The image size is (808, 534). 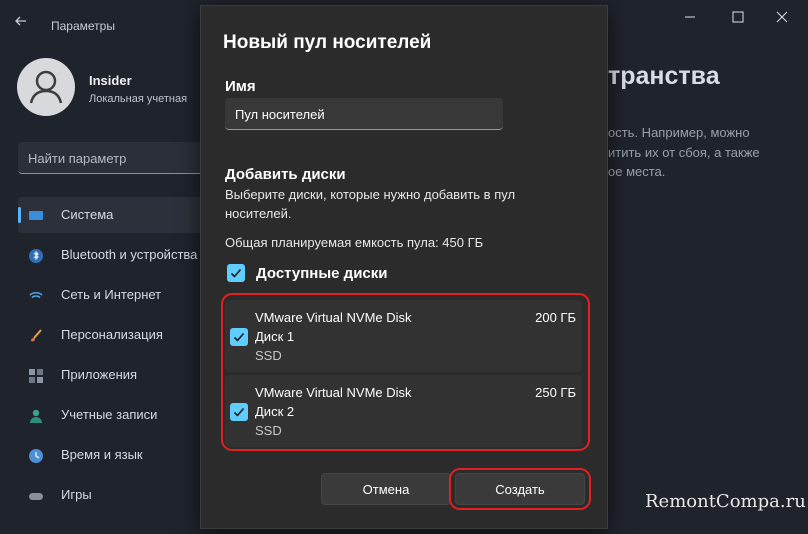 I want to click on close-icon, so click(x=782, y=17).